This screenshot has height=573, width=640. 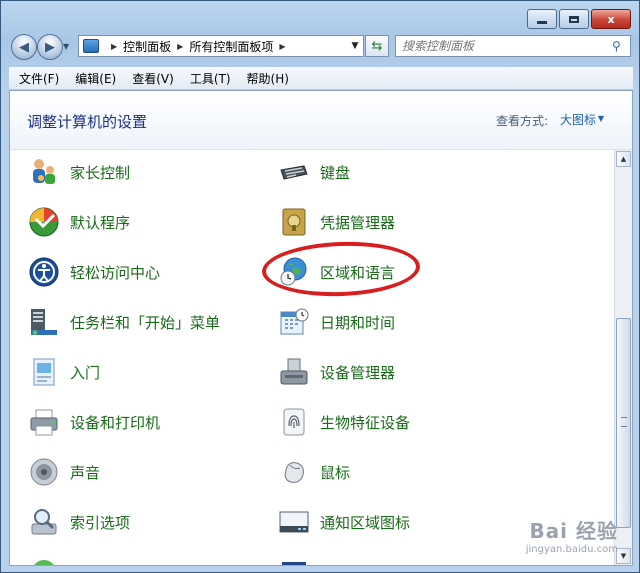 I want to click on keyboard-icon, so click(x=294, y=172).